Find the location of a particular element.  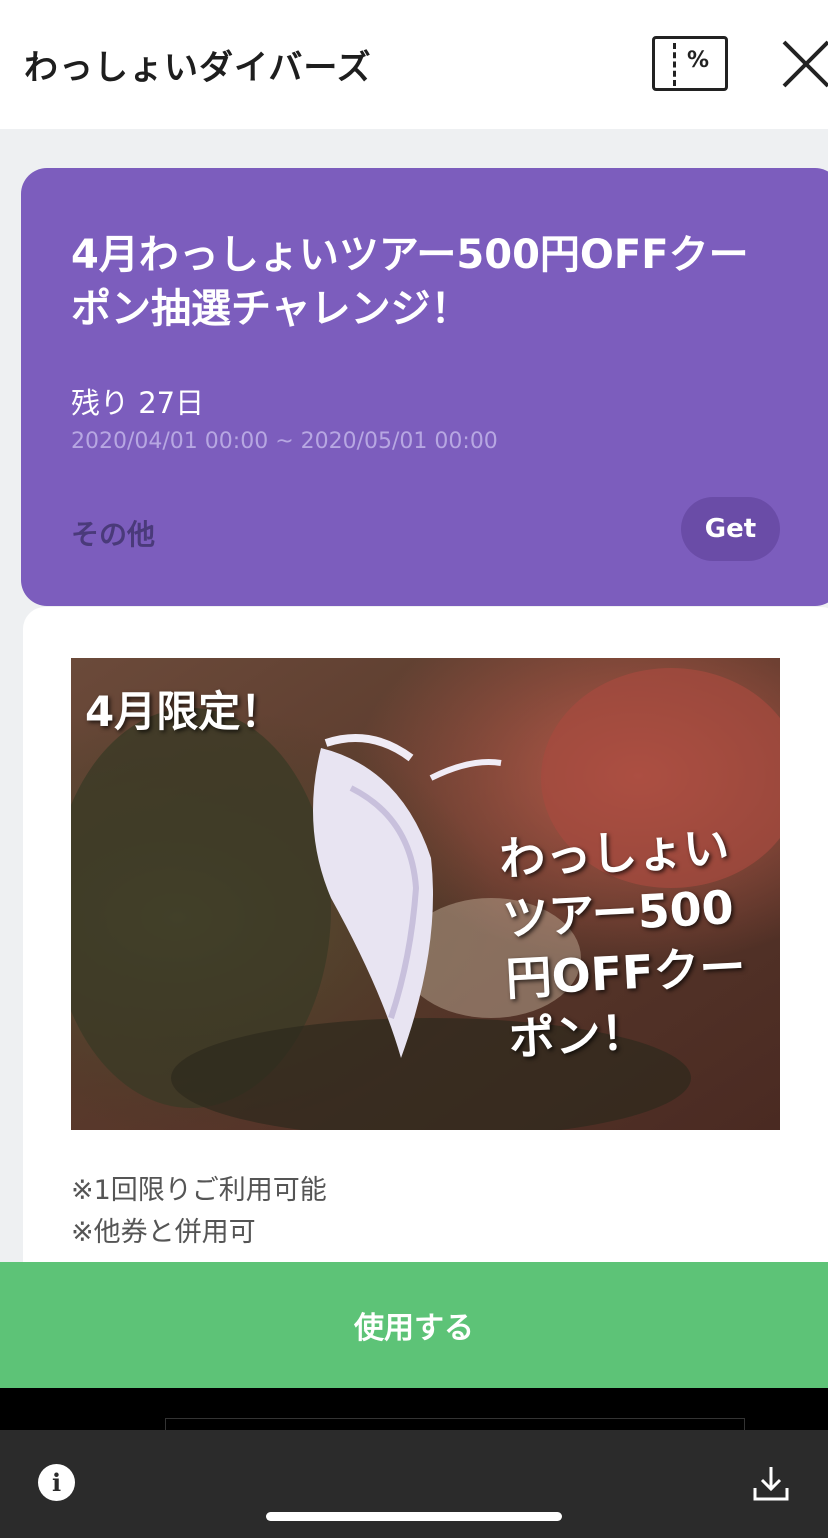

valid-period: 2020/04/01 00:00 ~ 2020/05/01 00:00 is located at coordinates (284, 441).